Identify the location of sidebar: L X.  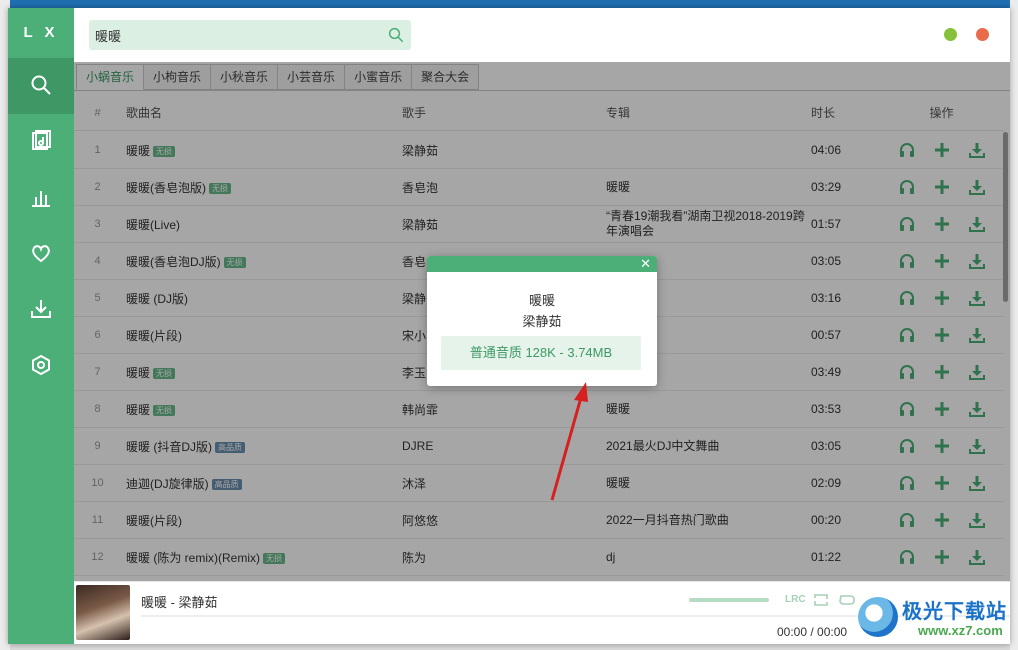
(41, 326).